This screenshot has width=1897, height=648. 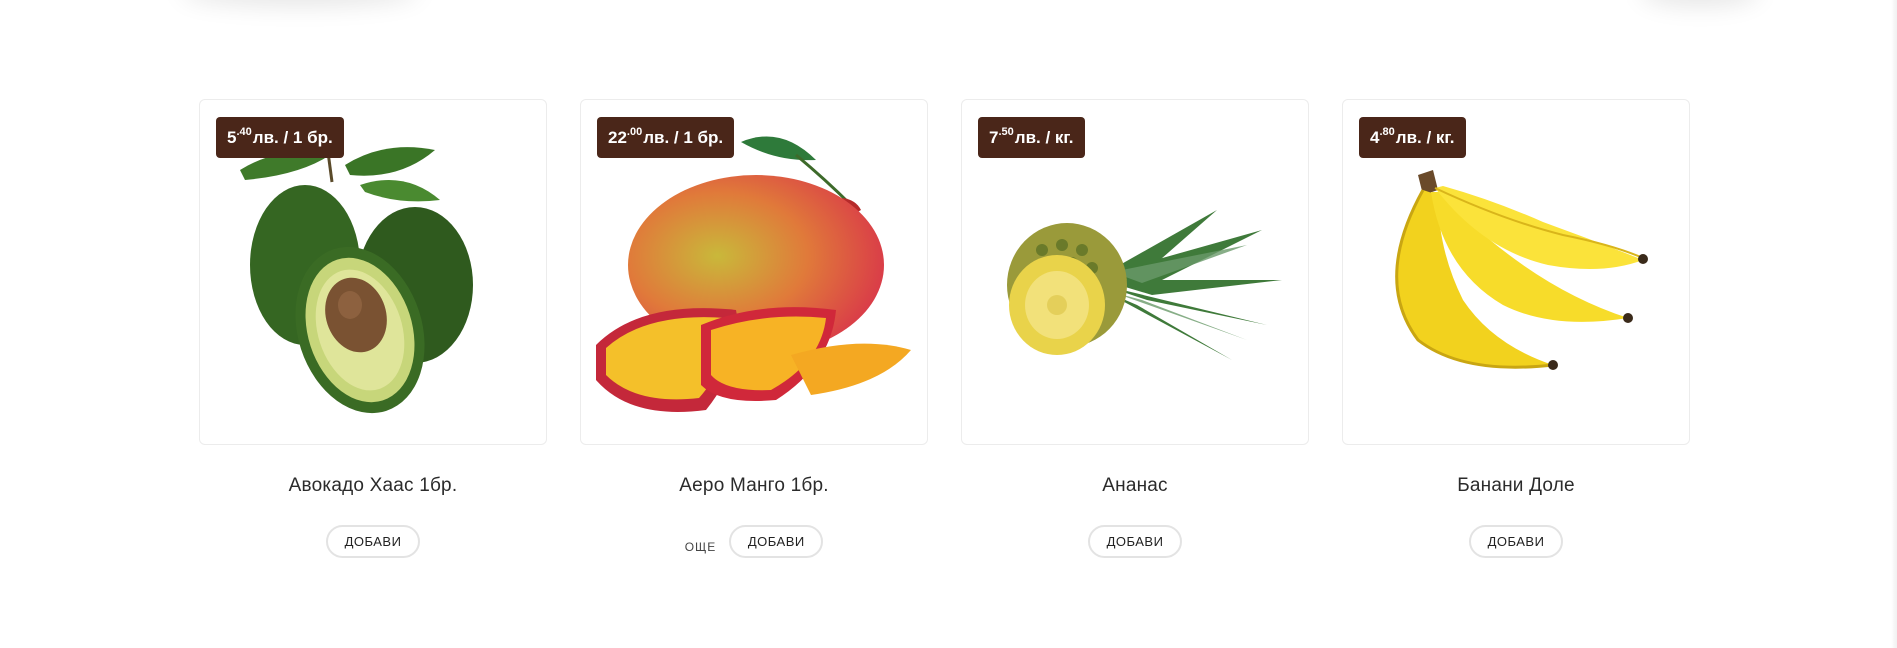 I want to click on price-decimals: .50, so click(x=1006, y=131).